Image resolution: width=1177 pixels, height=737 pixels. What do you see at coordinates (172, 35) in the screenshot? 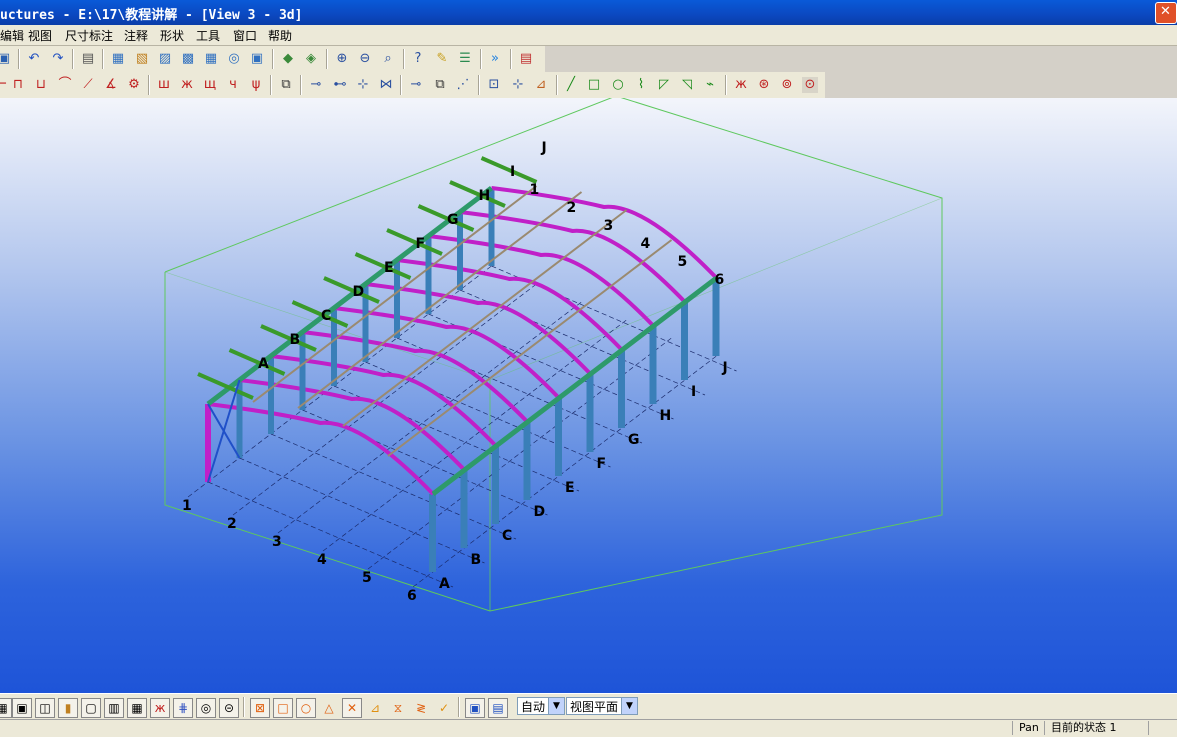
I see `menu-shape: 形状` at bounding box center [172, 35].